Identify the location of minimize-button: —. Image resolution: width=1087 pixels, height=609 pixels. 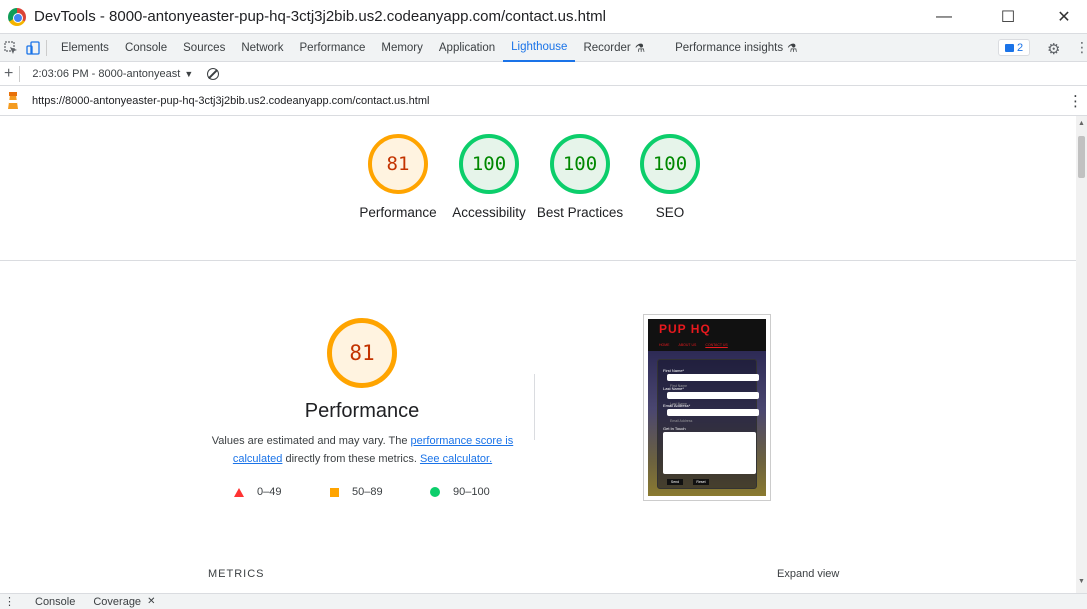
(944, 17).